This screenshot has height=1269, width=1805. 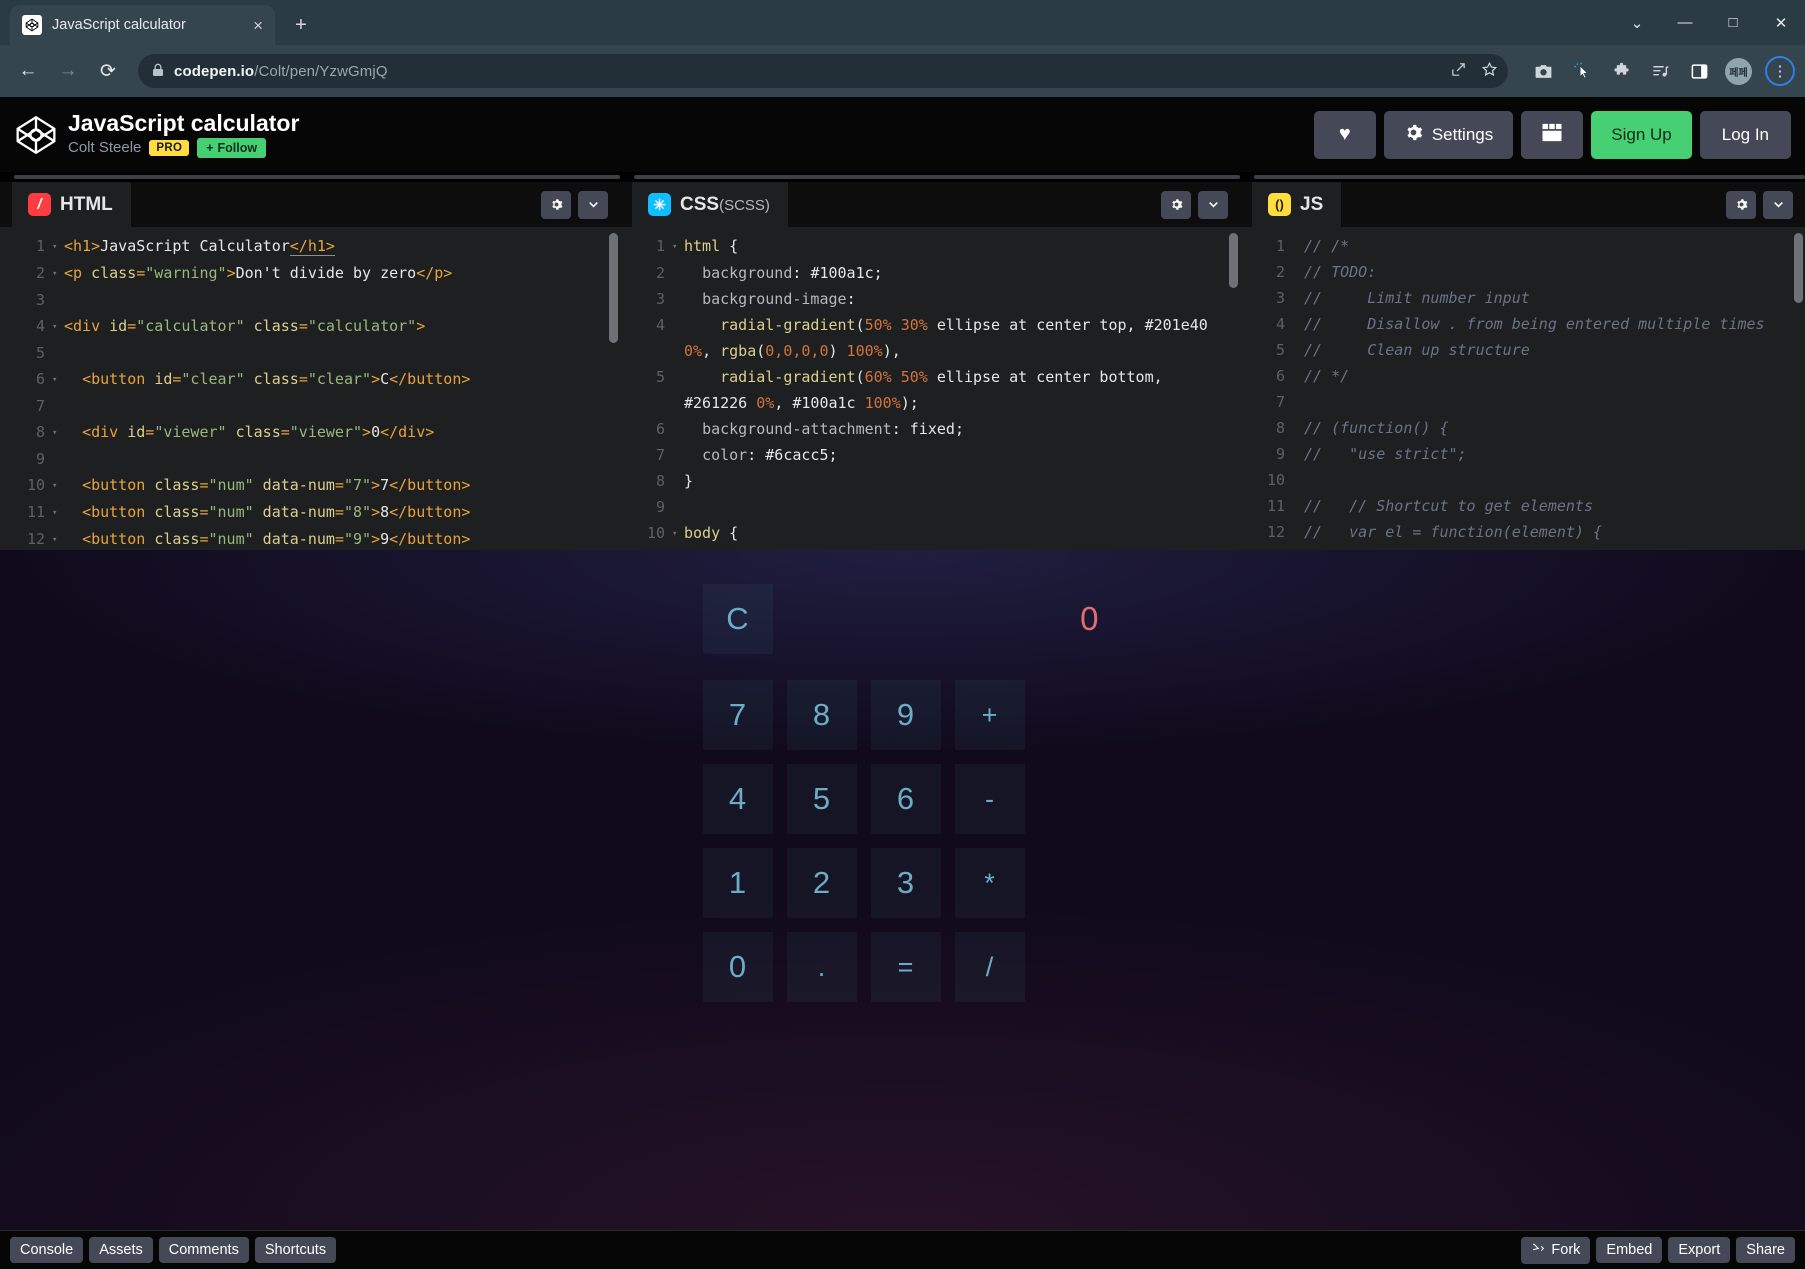 What do you see at coordinates (1233, 260) in the screenshot?
I see `editor-scrollbar-css` at bounding box center [1233, 260].